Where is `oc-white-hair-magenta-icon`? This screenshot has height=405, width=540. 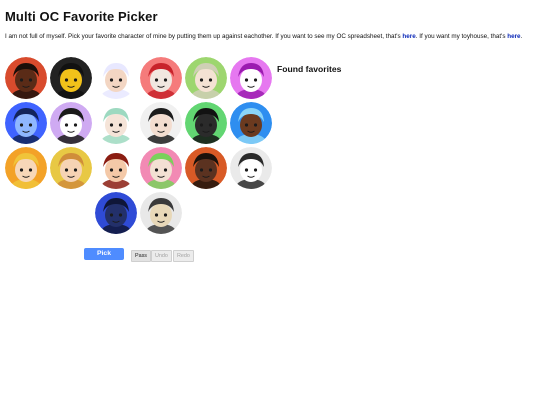
oc-white-hair-magenta-icon is located at coordinates (116, 78).